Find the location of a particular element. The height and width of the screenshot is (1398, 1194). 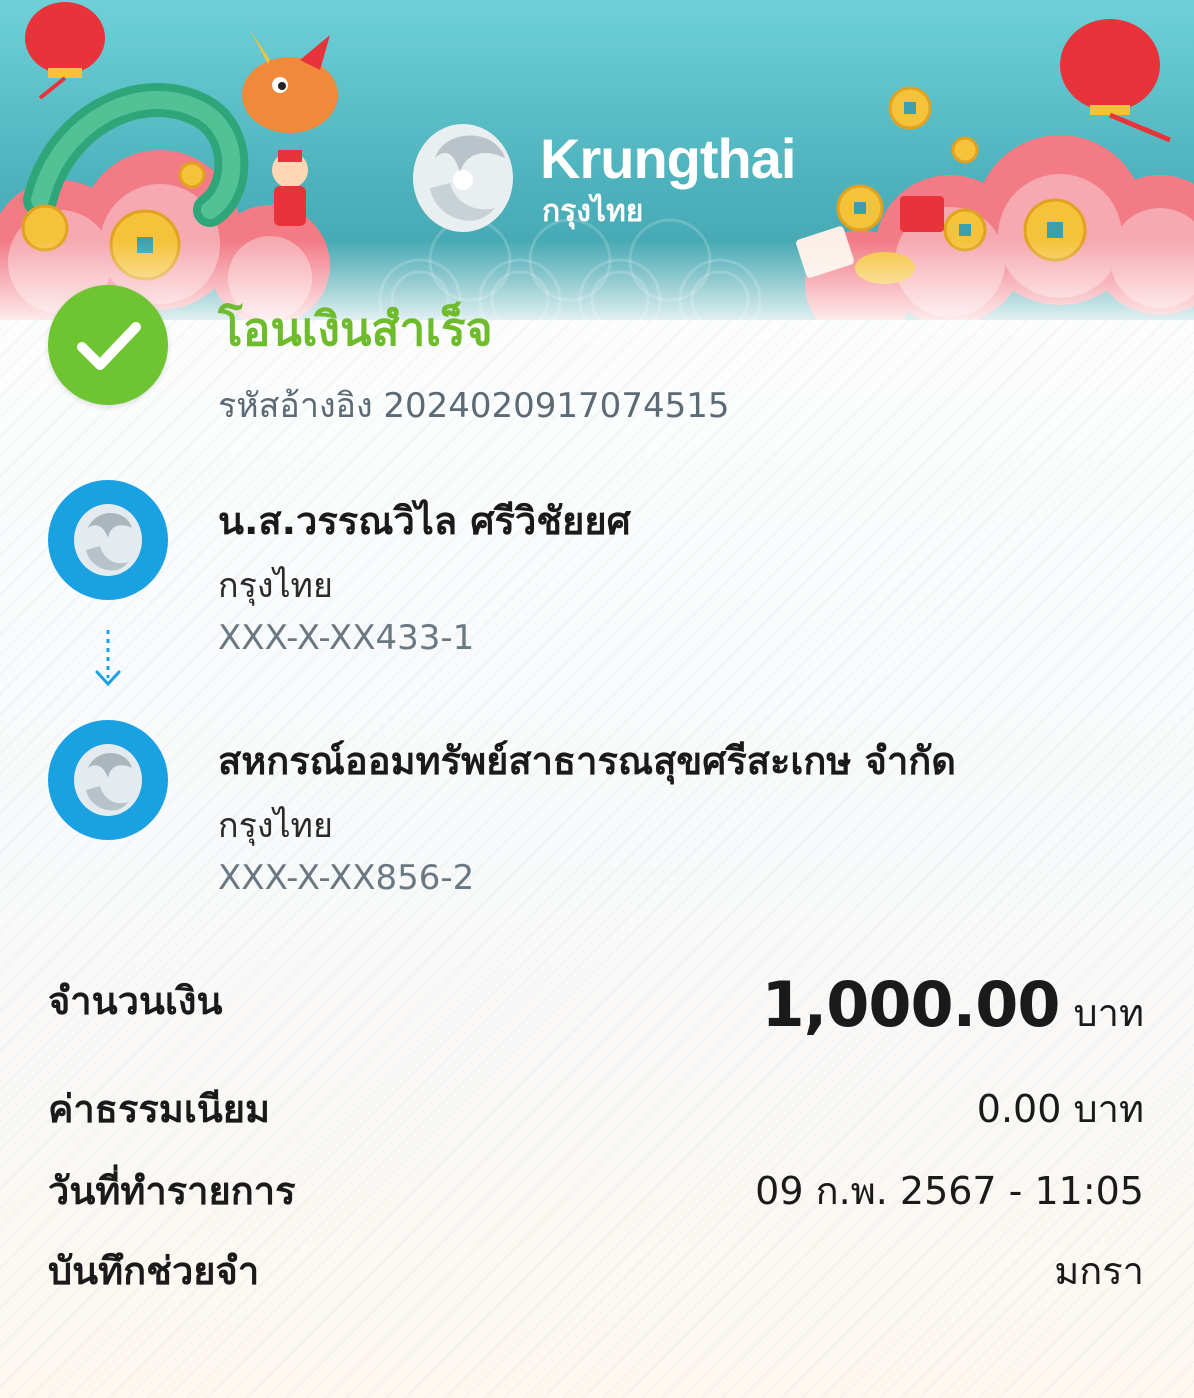

check-icon is located at coordinates (109, 346).